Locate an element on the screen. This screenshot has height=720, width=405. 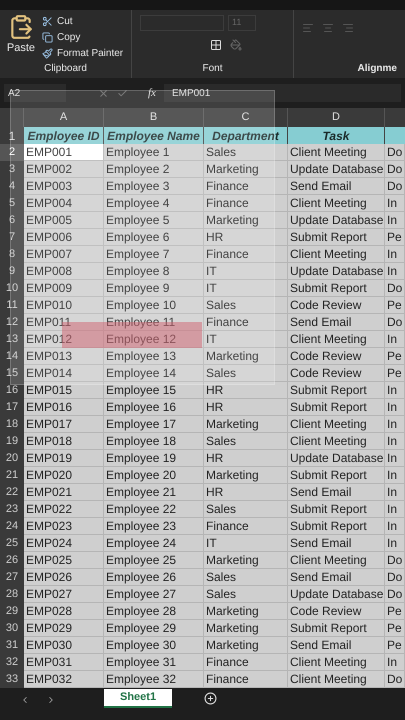
header-cell: Employee Name is located at coordinates (154, 136).